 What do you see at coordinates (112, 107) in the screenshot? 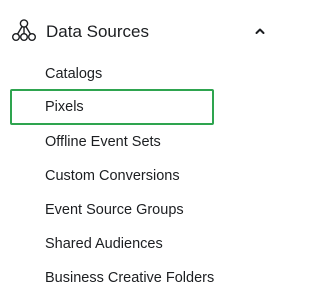
I see `selected-item-highlight` at bounding box center [112, 107].